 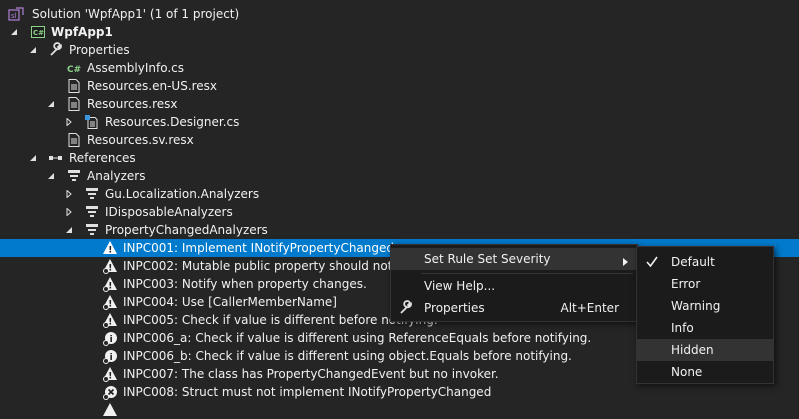 What do you see at coordinates (705, 284) in the screenshot?
I see `severity-option-error: Error` at bounding box center [705, 284].